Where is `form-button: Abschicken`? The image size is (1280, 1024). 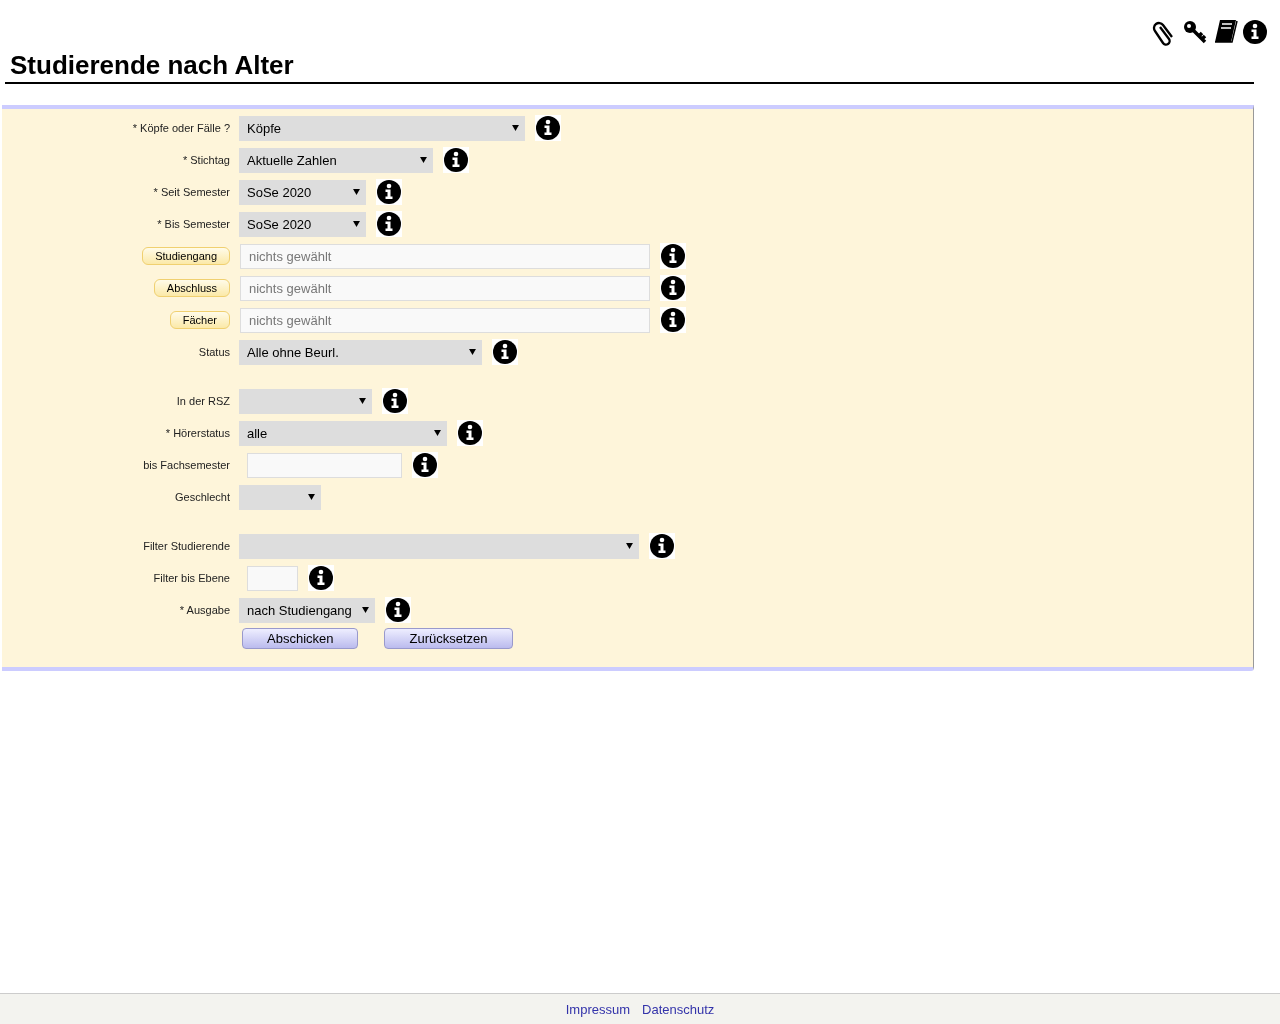 form-button: Abschicken is located at coordinates (300, 638).